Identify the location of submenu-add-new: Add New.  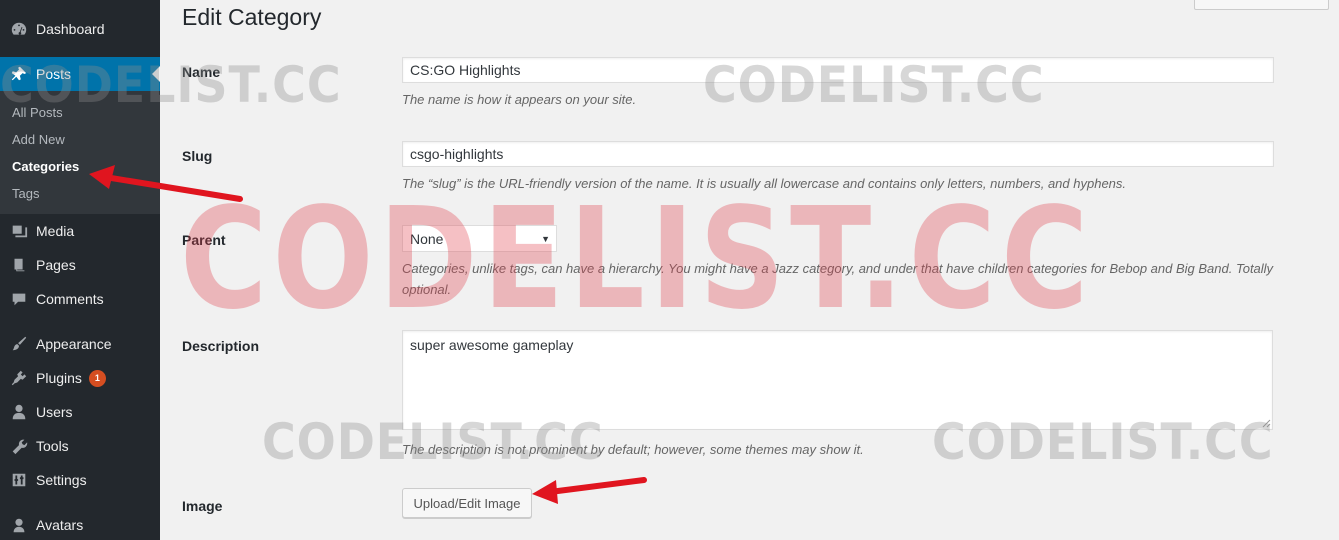
(38, 139).